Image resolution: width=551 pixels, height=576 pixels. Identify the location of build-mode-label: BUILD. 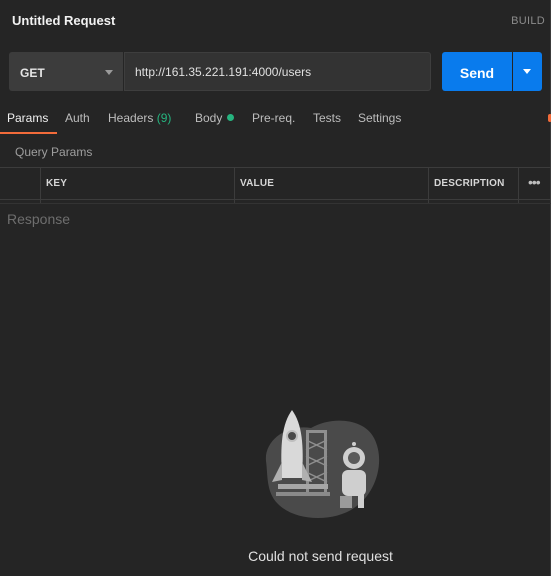
(528, 21).